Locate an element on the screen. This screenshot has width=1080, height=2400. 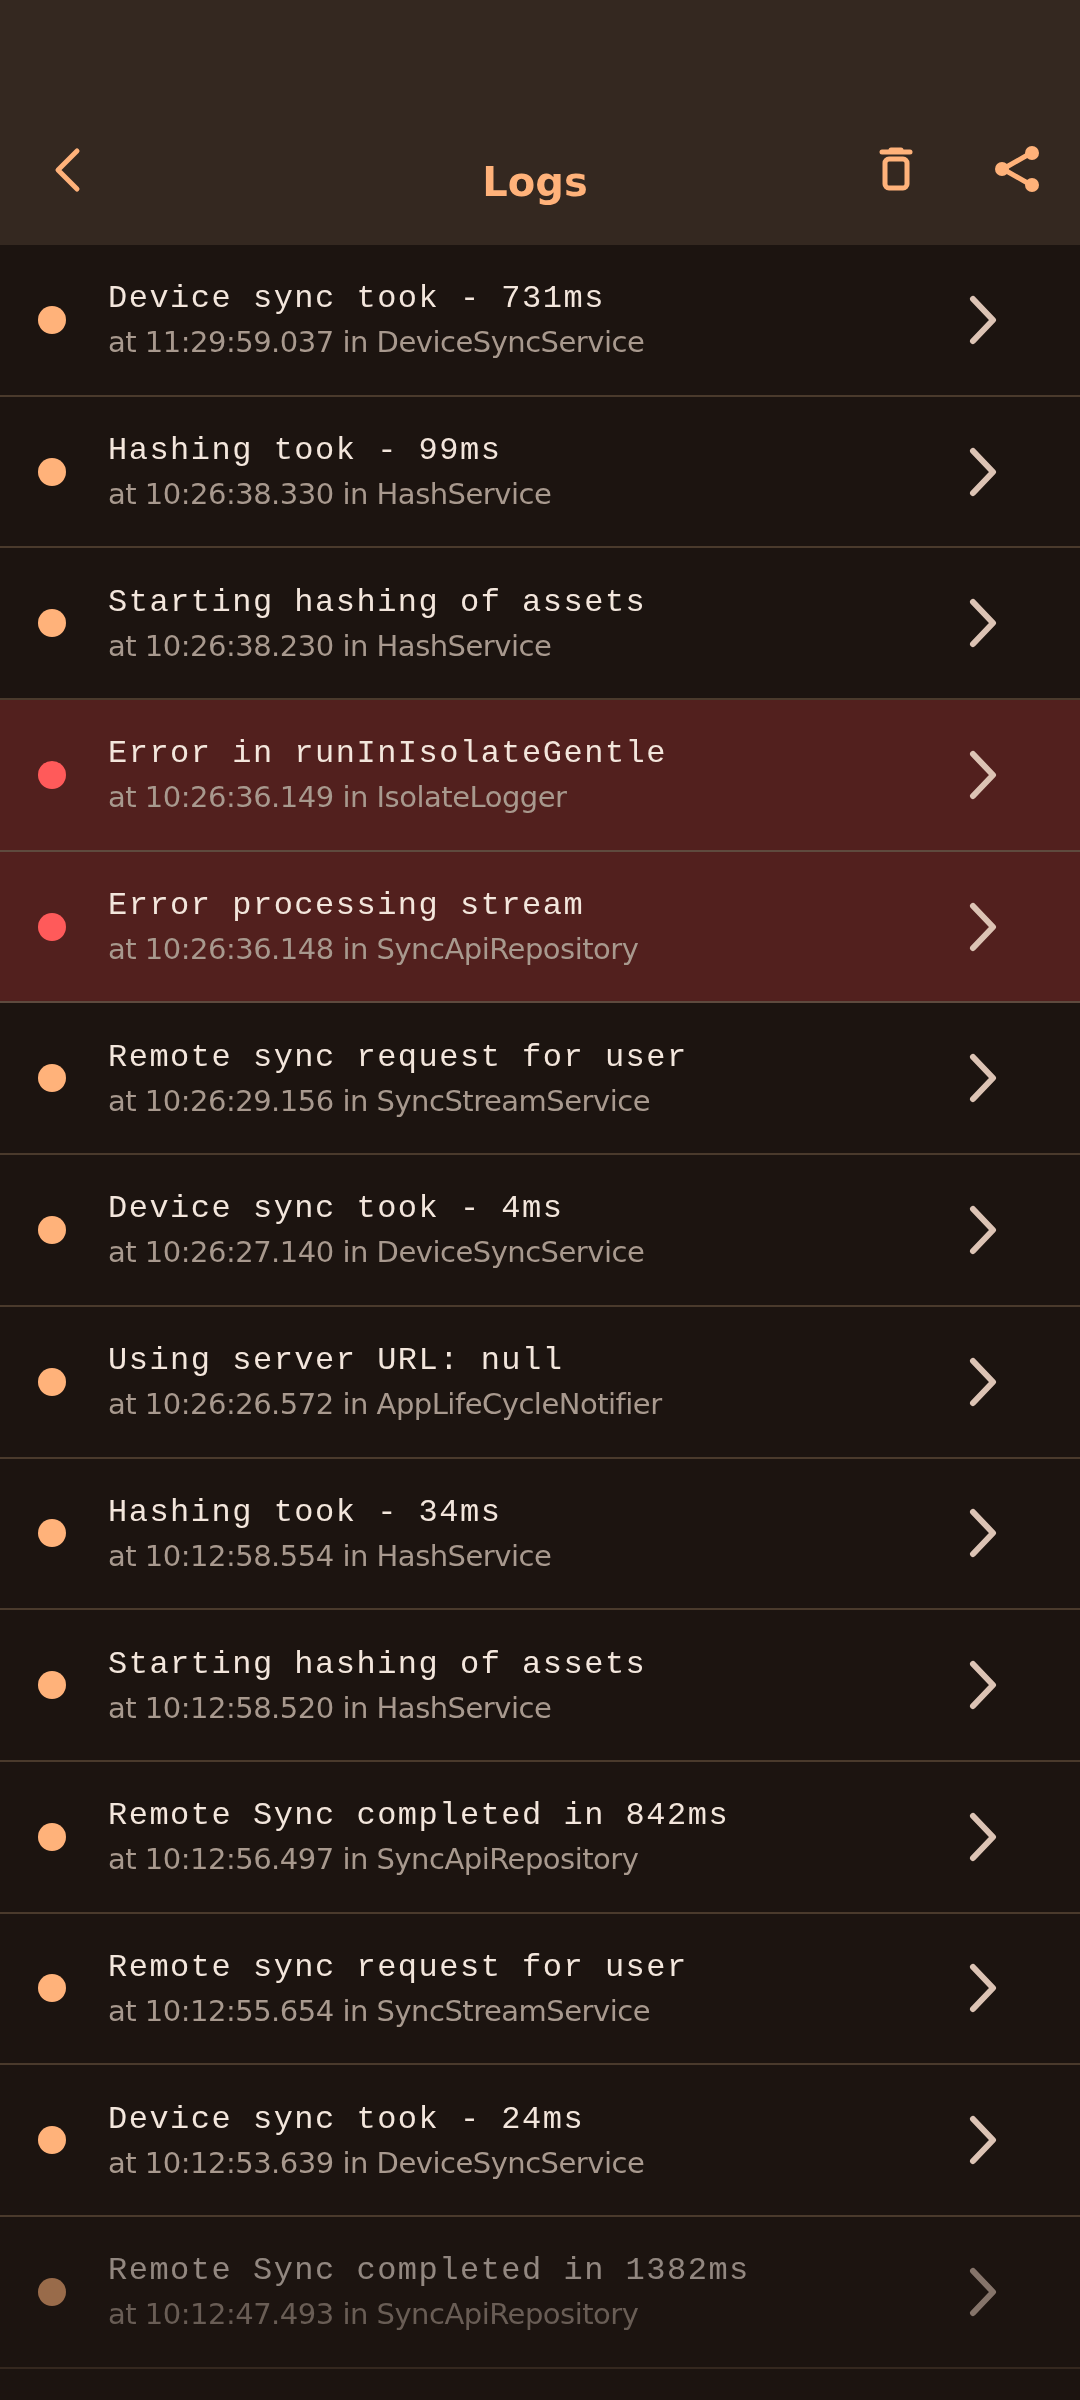
log-message: Remote Sync completed in 842ms is located at coordinates (419, 1816).